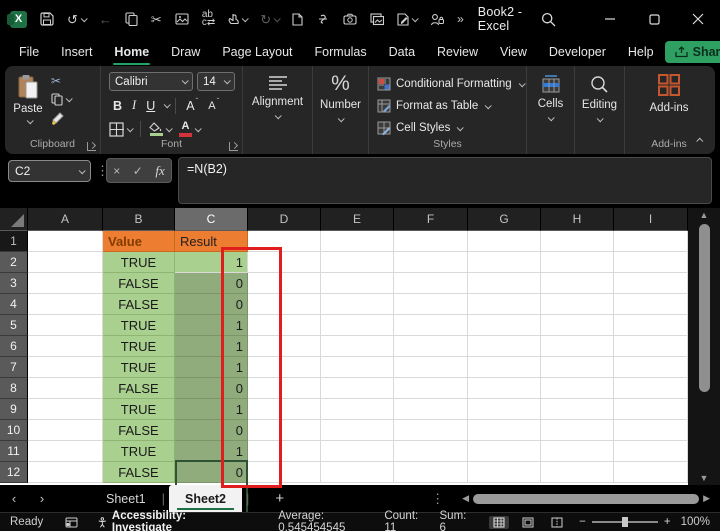 The height and width of the screenshot is (531, 720). What do you see at coordinates (357, 219) in the screenshot?
I see `column-header-e: E` at bounding box center [357, 219].